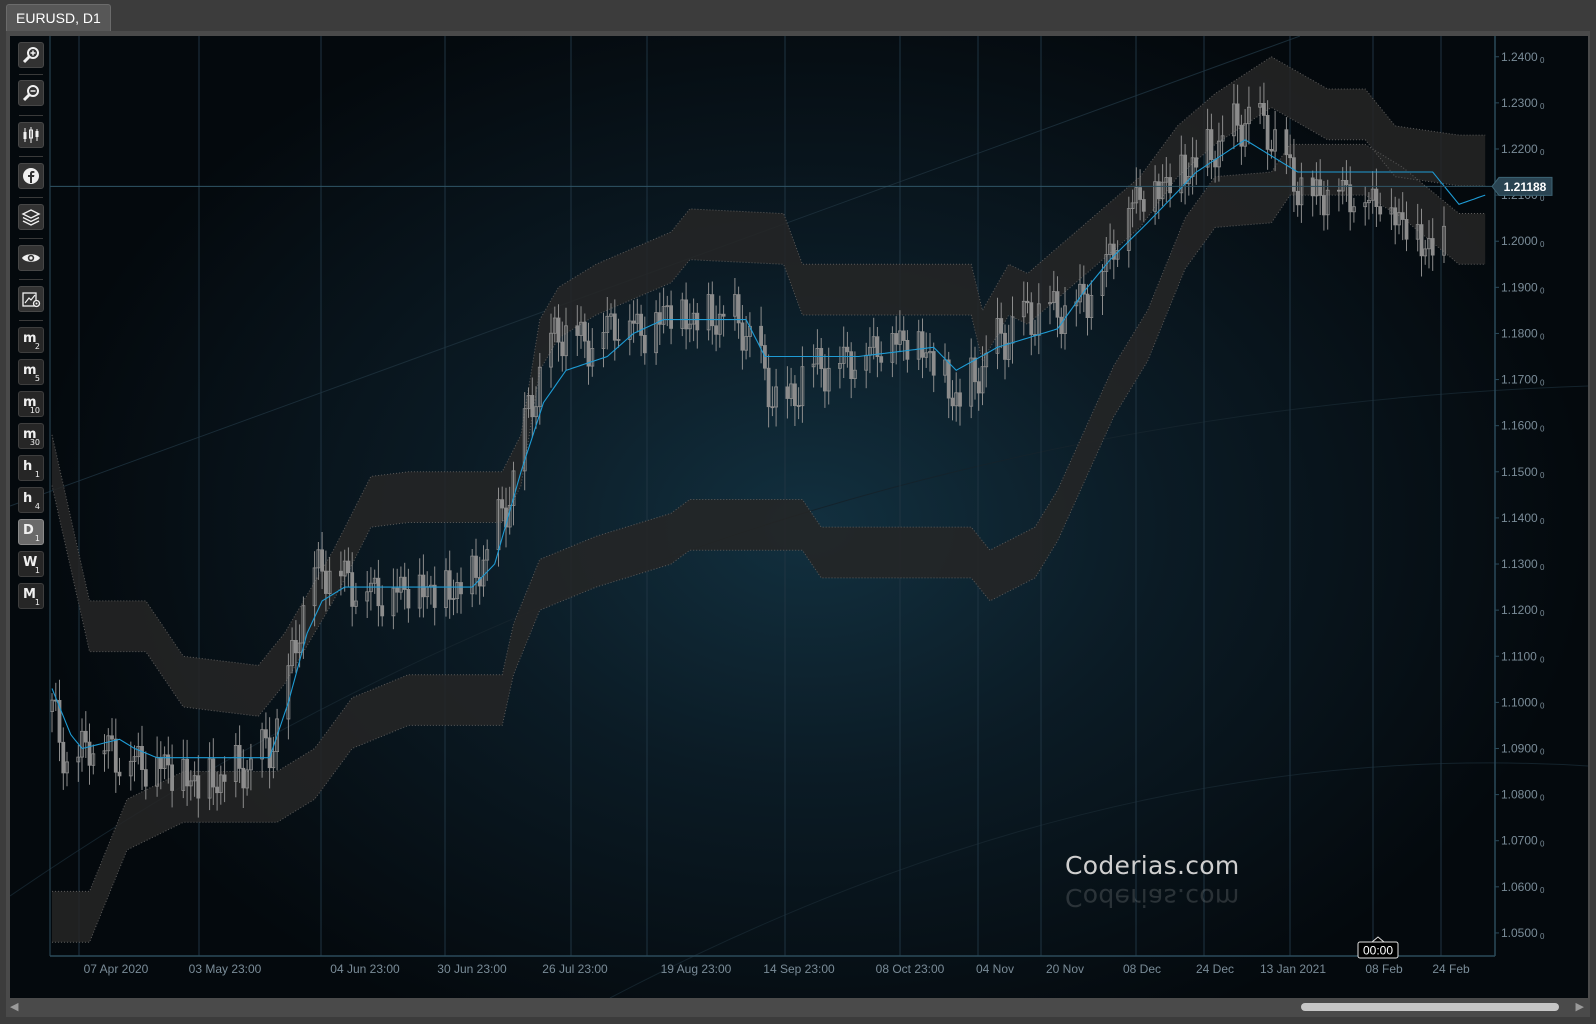  I want to click on layers-button, so click(31, 217).